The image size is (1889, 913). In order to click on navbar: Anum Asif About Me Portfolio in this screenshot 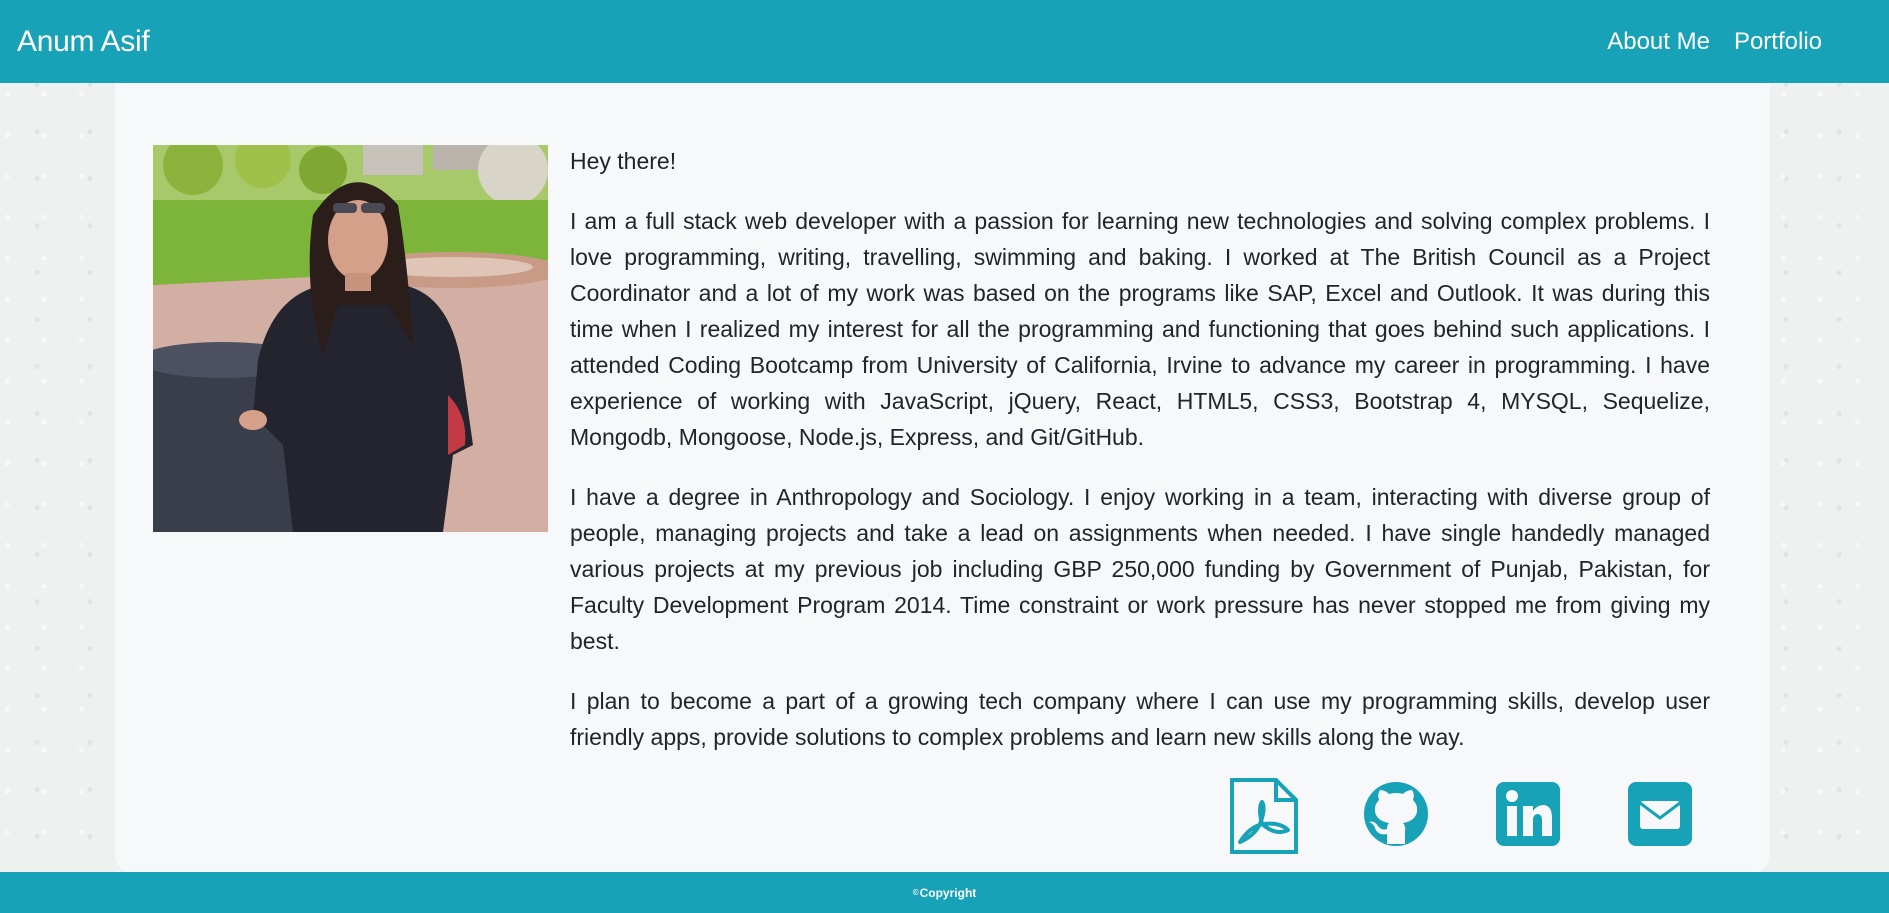, I will do `click(944, 41)`.